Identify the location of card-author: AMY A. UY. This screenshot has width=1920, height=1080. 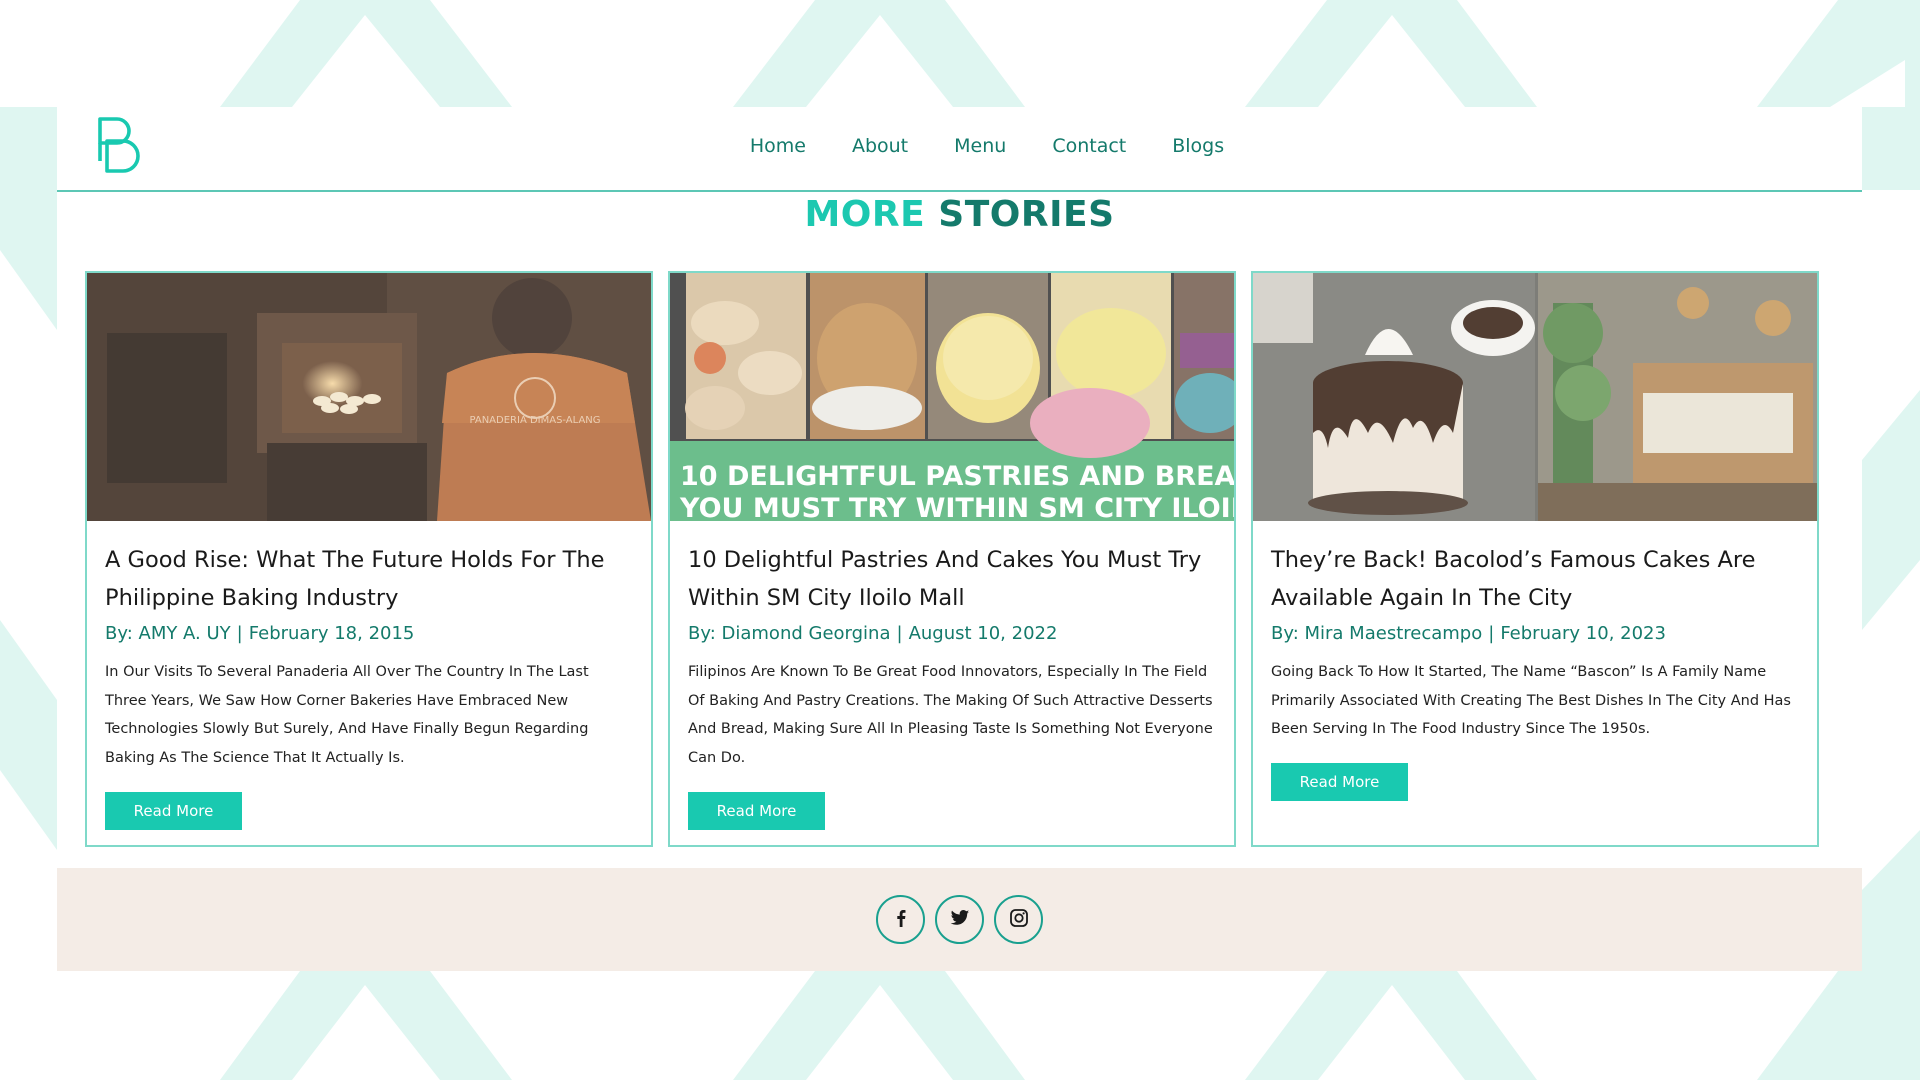
(184, 633).